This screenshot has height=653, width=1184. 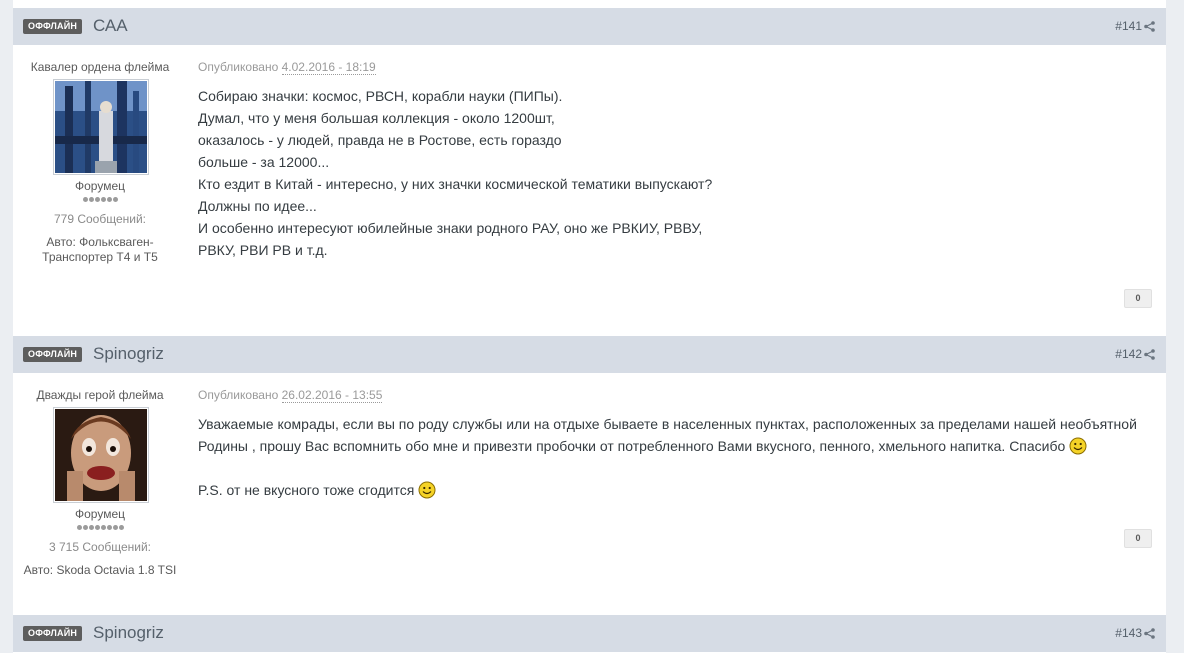 I want to click on post-count: 779 Сообщений:, so click(x=100, y=219).